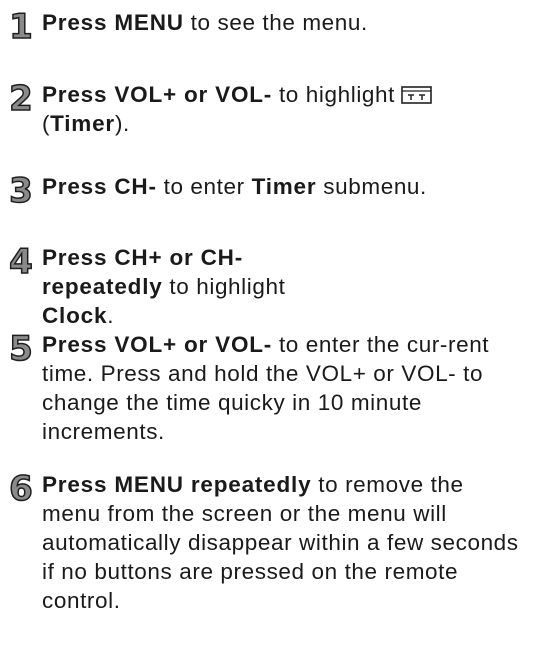  I want to click on step-number: 2, so click(20, 99).